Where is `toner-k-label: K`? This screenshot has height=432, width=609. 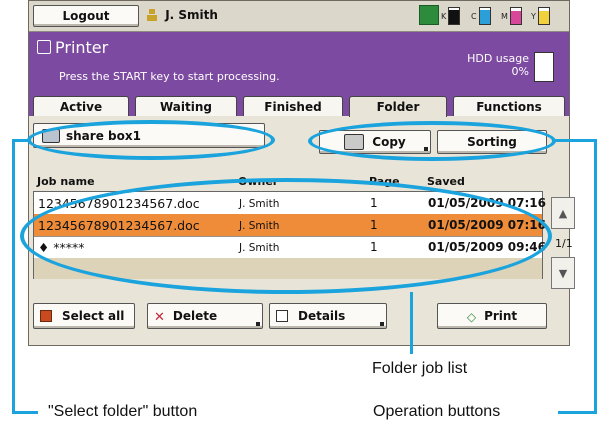 toner-k-label: K is located at coordinates (444, 16).